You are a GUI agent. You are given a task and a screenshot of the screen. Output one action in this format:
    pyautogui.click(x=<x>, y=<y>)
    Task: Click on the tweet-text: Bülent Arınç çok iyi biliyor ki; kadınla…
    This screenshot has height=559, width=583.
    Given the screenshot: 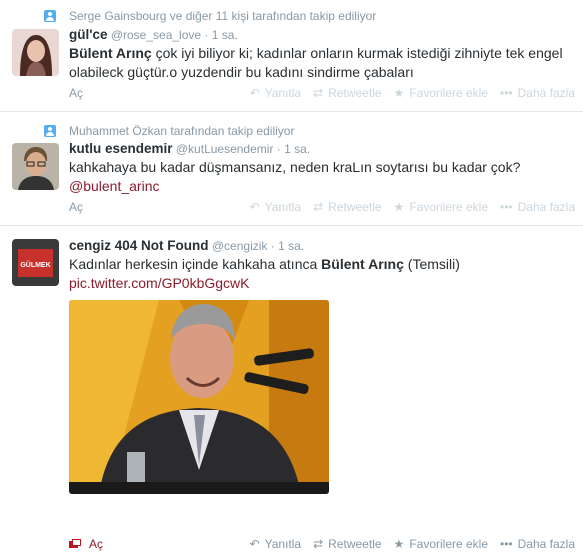 What is the action you would take?
    pyautogui.click(x=319, y=63)
    